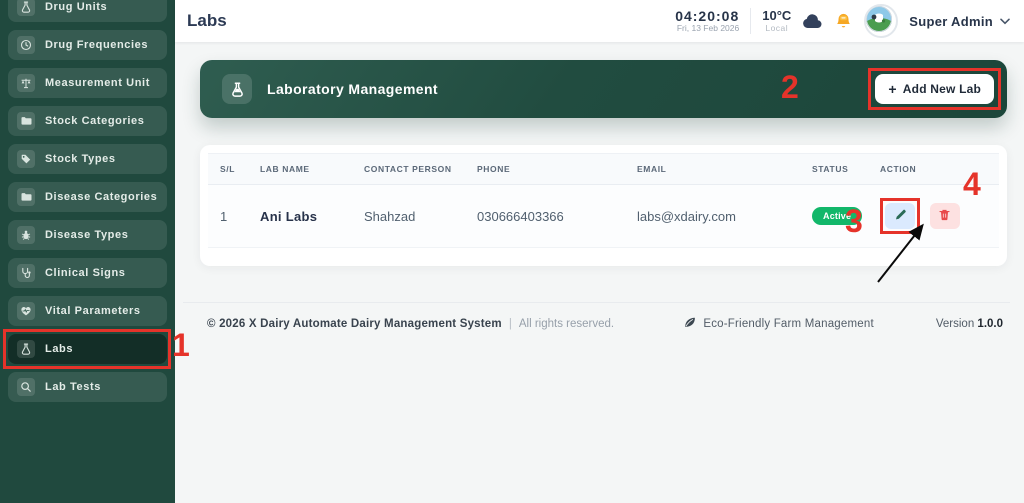 This screenshot has height=503, width=1024. I want to click on current-date: Fri, 13 Feb 2026, so click(708, 28).